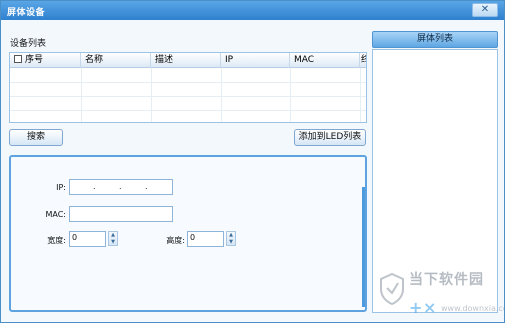 The height and width of the screenshot is (323, 505). What do you see at coordinates (472, 308) in the screenshot?
I see `watermark-url: www.downxia.com` at bounding box center [472, 308].